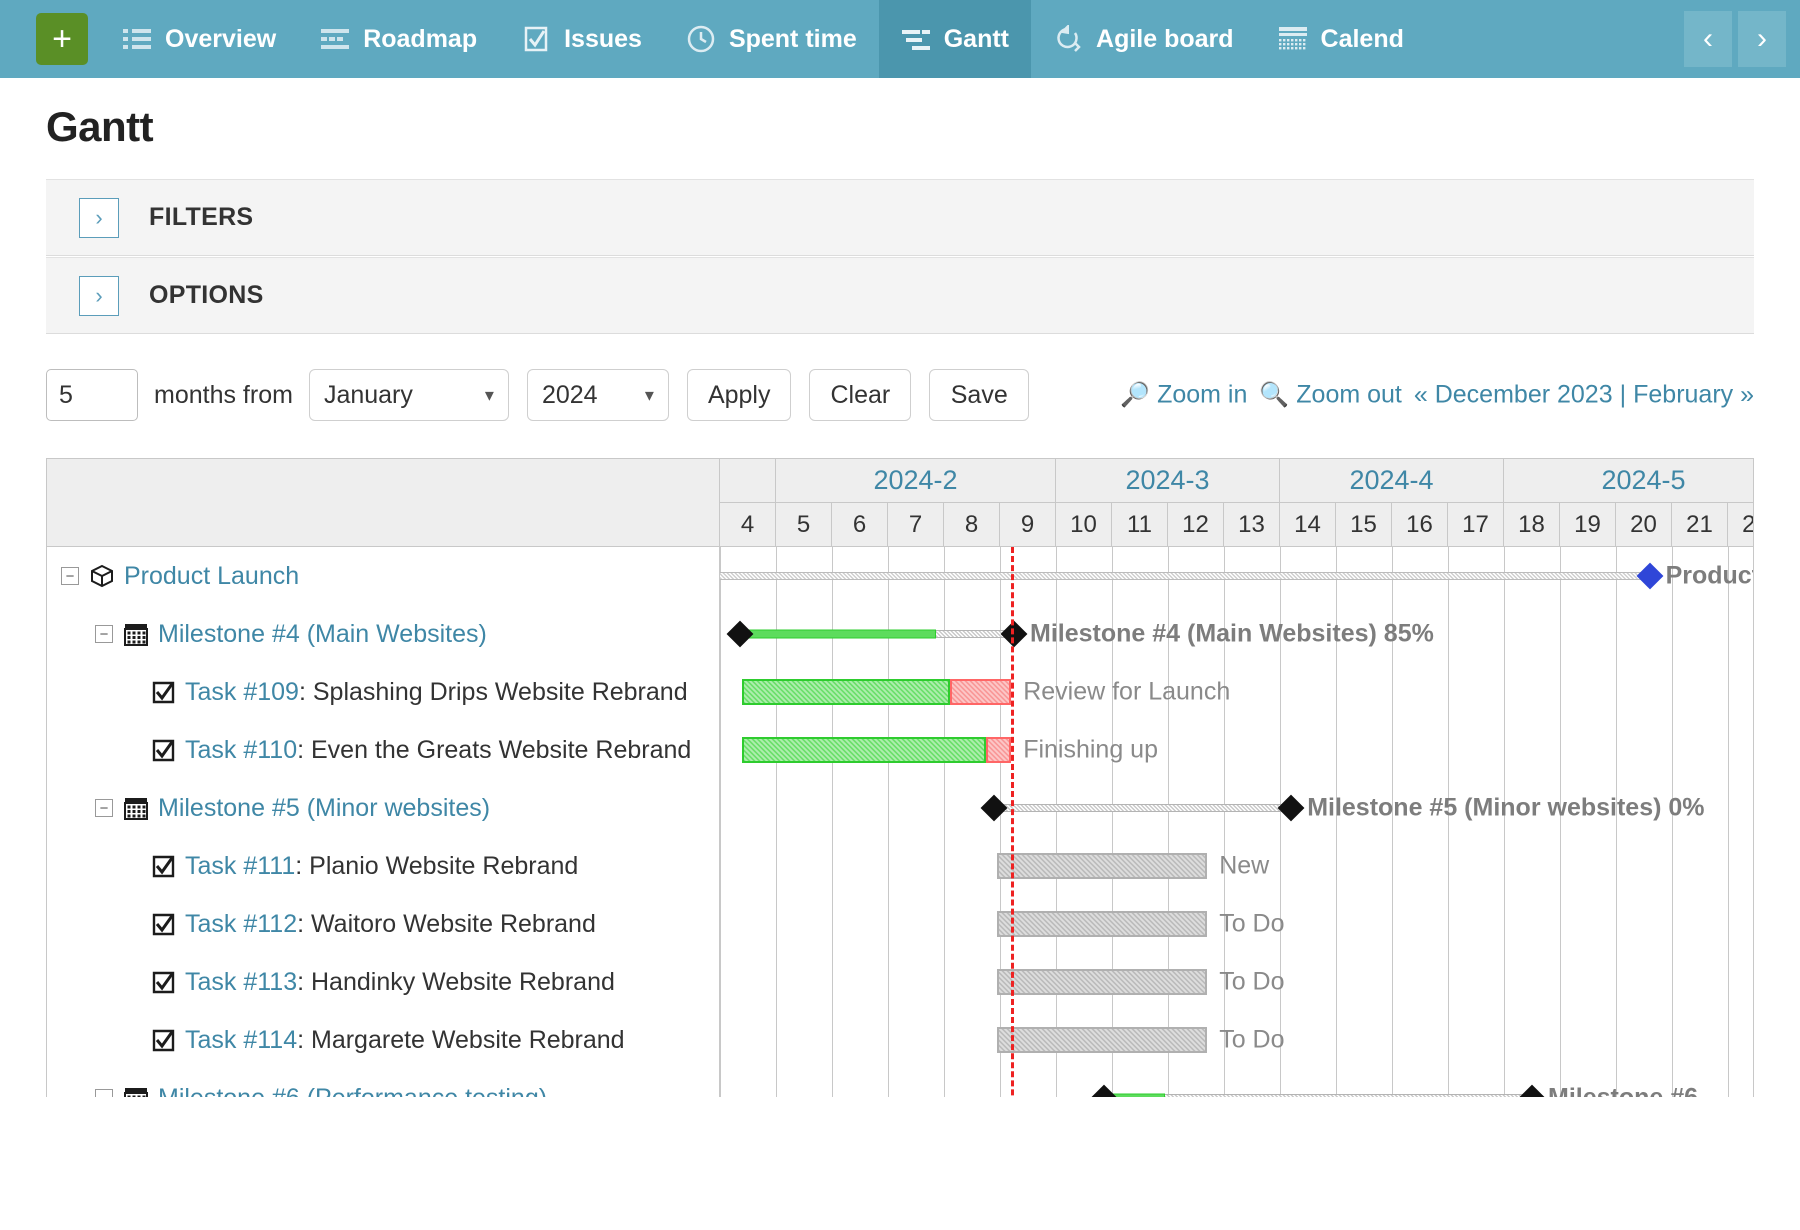 This screenshot has height=1230, width=1800. Describe the element at coordinates (1196, 524) in the screenshot. I see `week-header-cell: 12` at that location.